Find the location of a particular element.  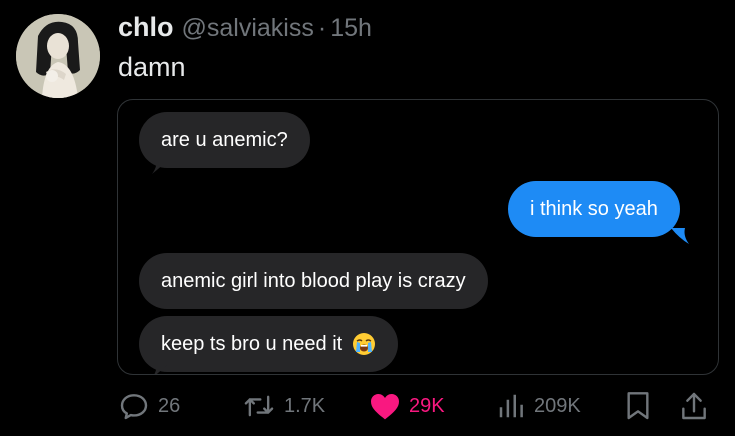

bookmark-icon is located at coordinates (638, 406).